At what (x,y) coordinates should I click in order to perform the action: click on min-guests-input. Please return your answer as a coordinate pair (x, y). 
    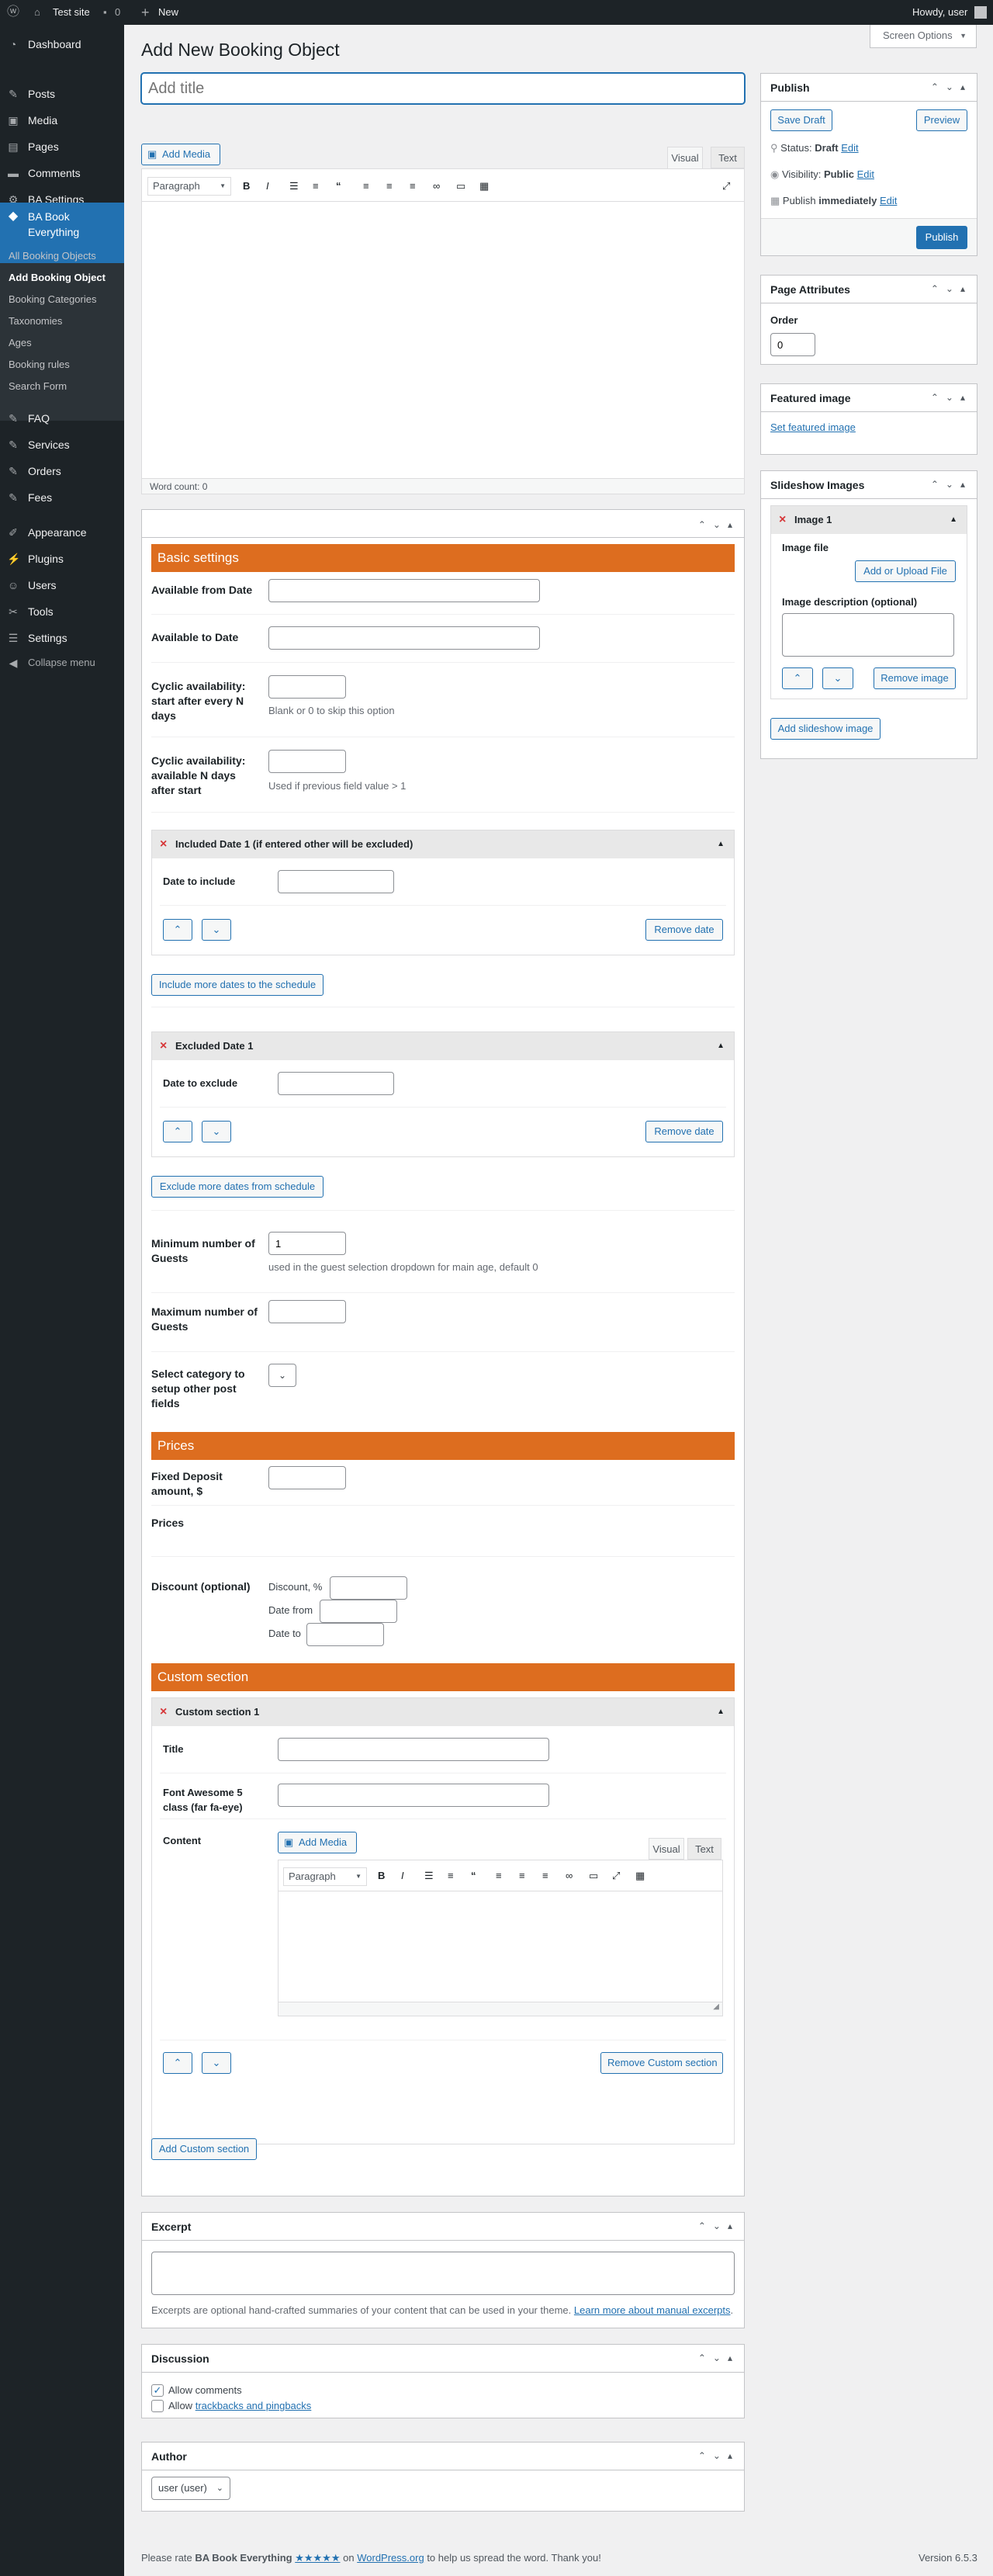
    Looking at the image, I should click on (307, 1243).